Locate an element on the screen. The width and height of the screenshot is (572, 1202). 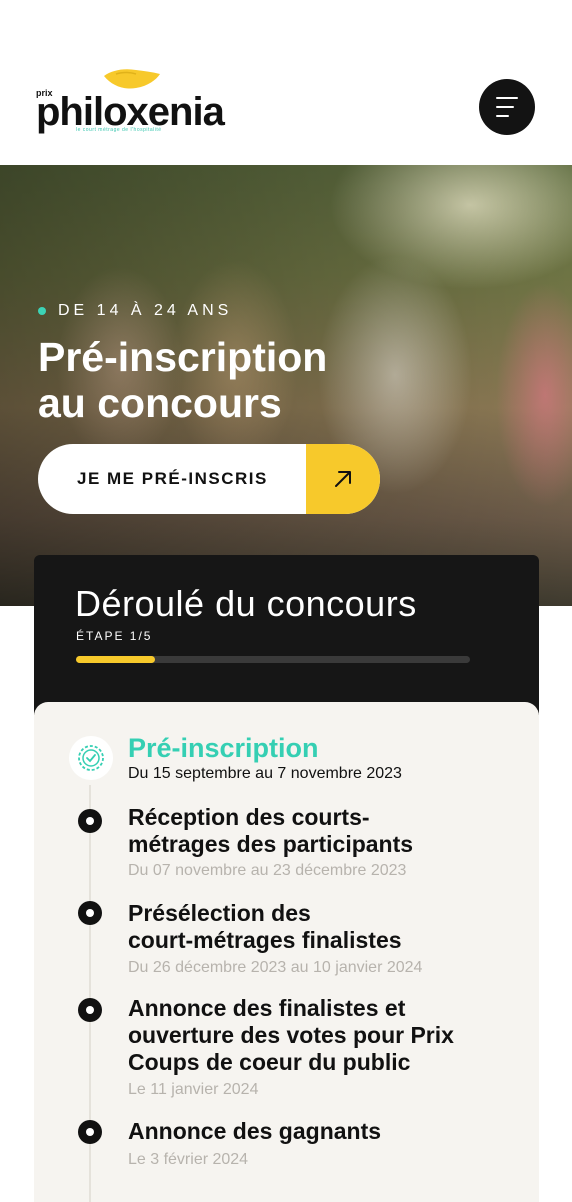
step-4-title-line1: Annonce des finalistes et is located at coordinates (267, 1008).